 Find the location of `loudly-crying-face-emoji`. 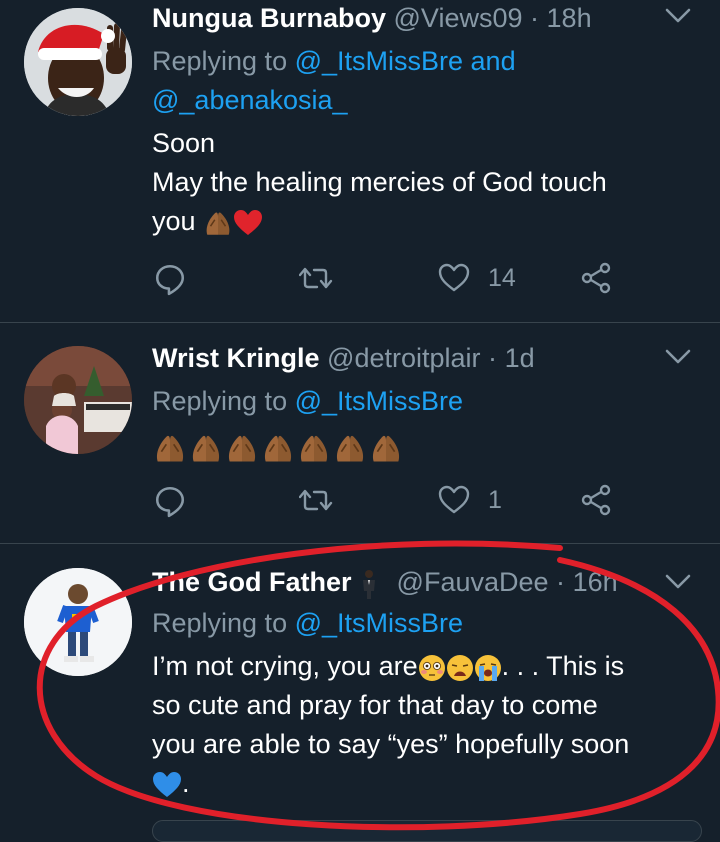

loudly-crying-face-emoji is located at coordinates (487, 667).